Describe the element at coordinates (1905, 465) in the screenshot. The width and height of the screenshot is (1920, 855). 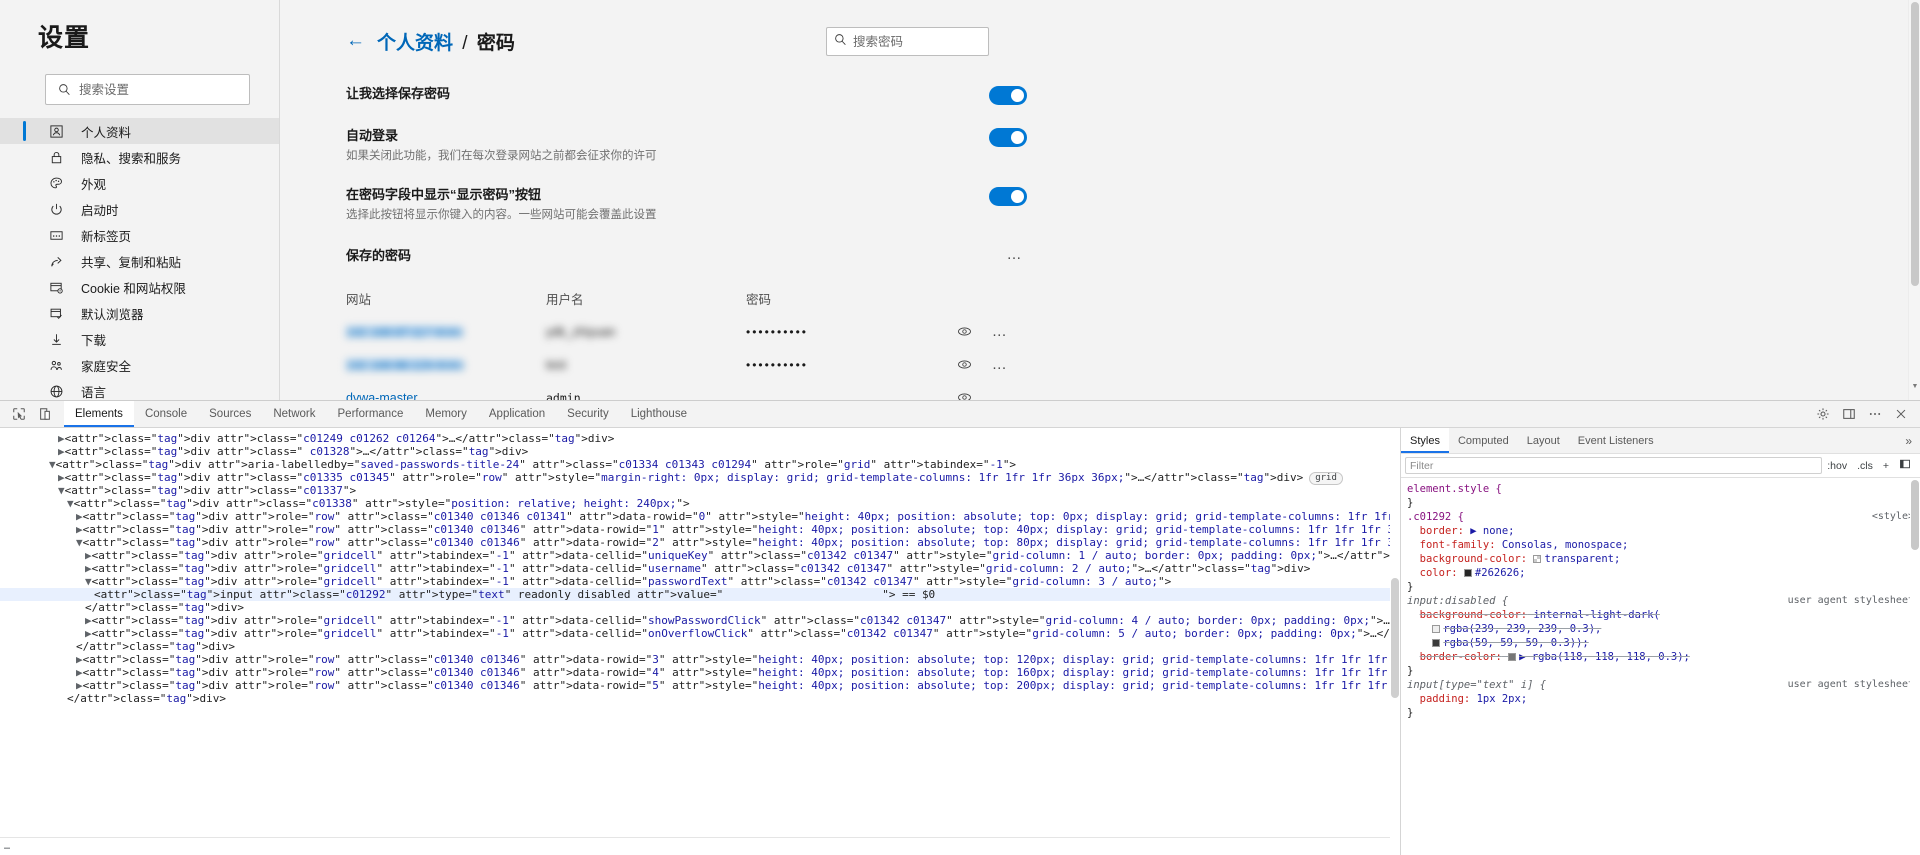
I see `toggle-element-state-icon` at that location.